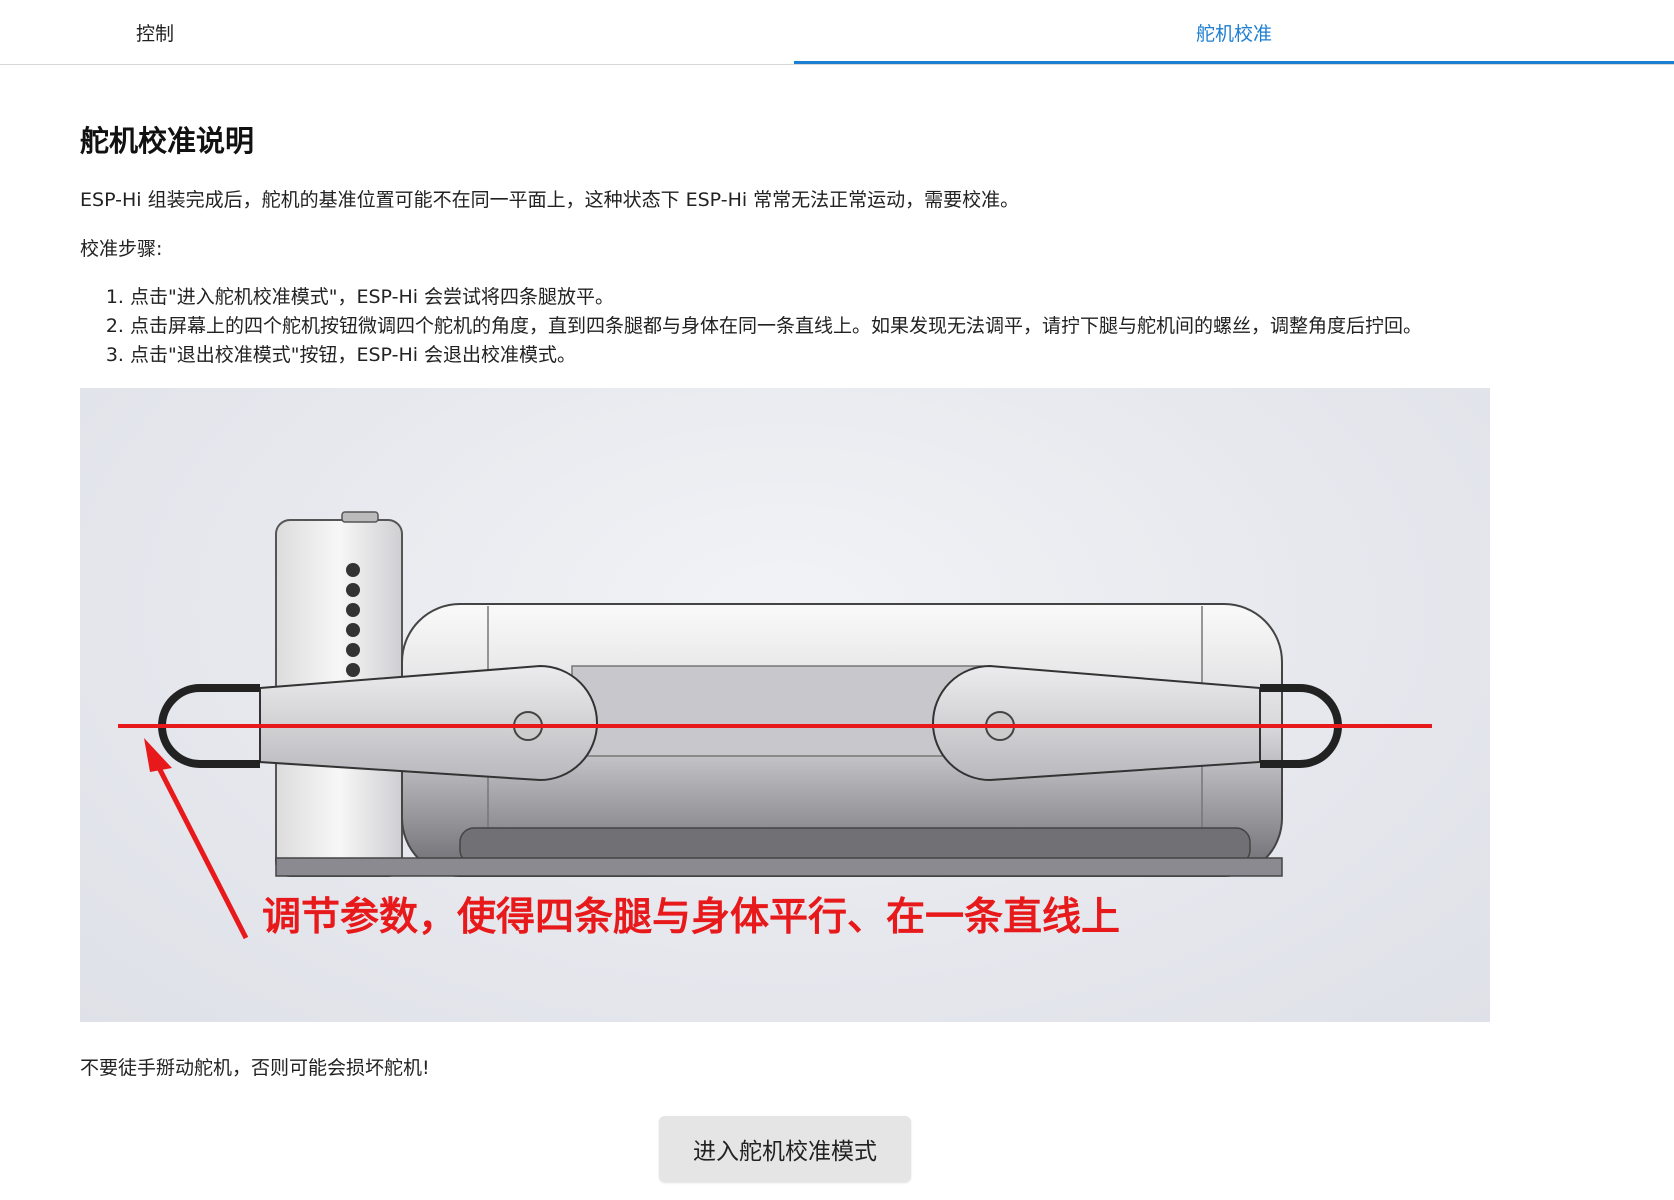 The height and width of the screenshot is (1200, 1674). What do you see at coordinates (785, 1149) in the screenshot?
I see `enter-calibration-button: 进入舵机校准模式` at bounding box center [785, 1149].